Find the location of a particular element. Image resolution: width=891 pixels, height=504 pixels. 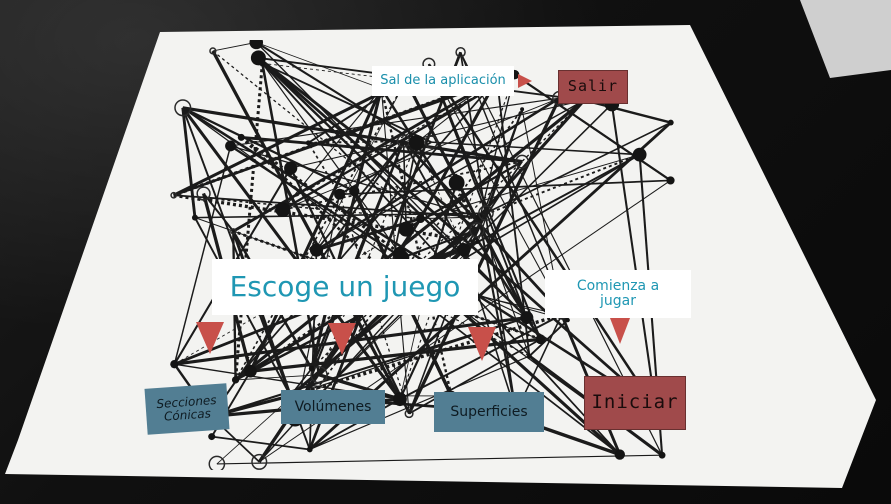

exit-button-label: Salir is located at coordinates (593, 86).